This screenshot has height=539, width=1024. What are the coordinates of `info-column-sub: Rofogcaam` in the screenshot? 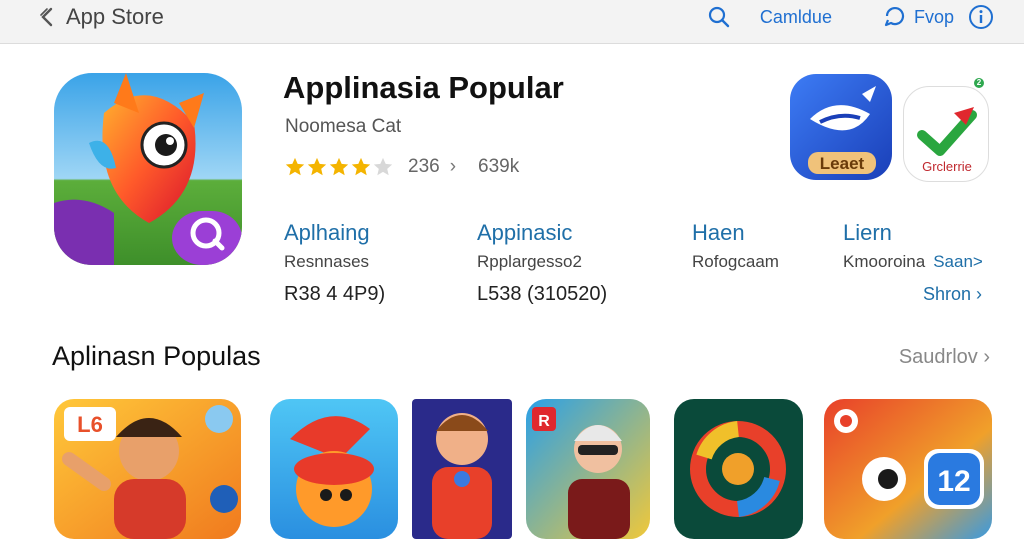 It's located at (735, 261).